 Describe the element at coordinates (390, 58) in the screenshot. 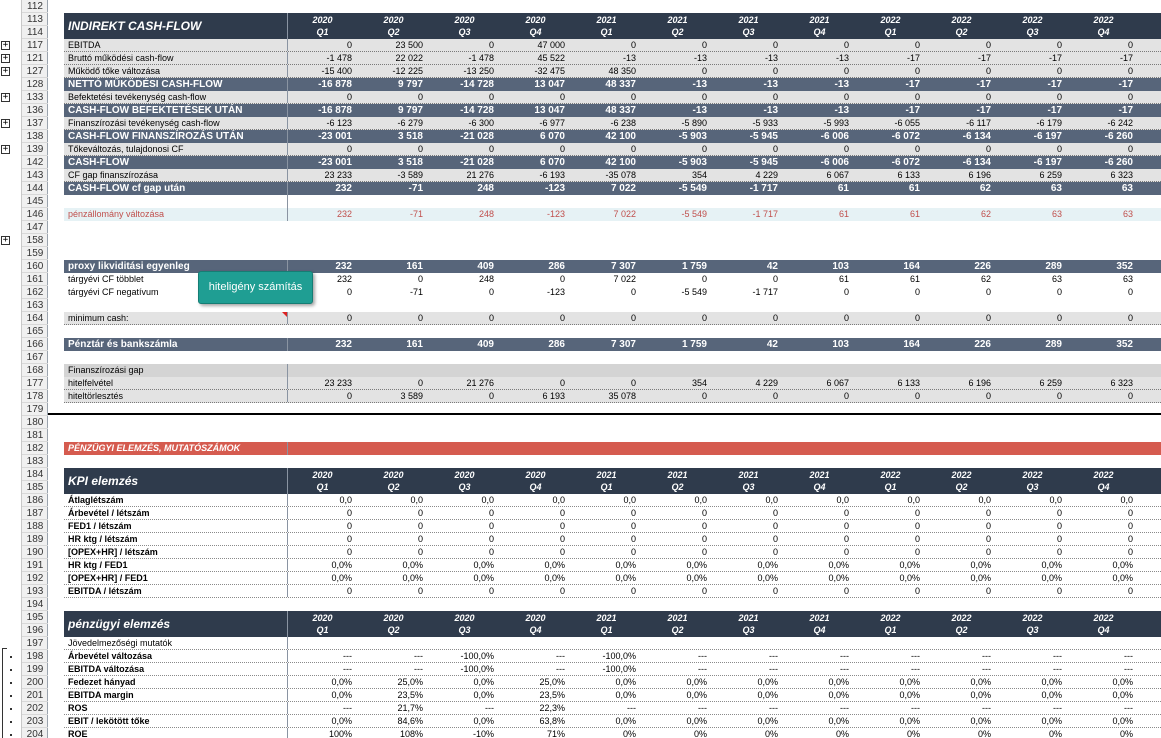

I see `value-cell: 22 022` at that location.